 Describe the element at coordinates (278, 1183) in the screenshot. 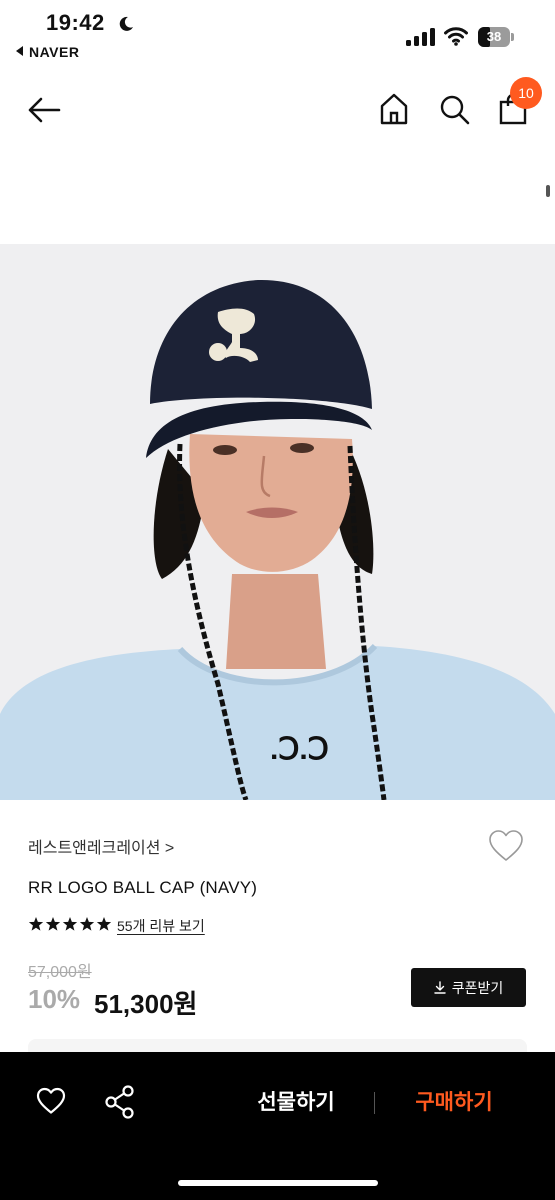

I see `home-indicator` at that location.